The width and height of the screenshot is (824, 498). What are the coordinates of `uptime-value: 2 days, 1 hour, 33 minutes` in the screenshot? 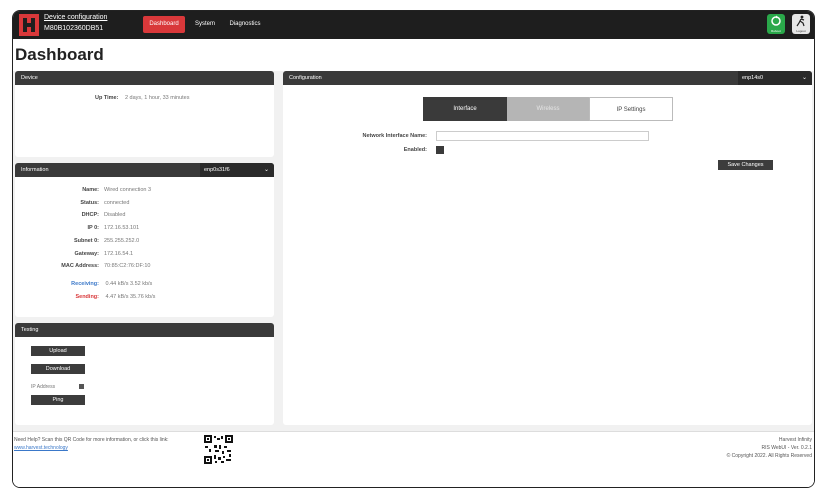 It's located at (157, 98).